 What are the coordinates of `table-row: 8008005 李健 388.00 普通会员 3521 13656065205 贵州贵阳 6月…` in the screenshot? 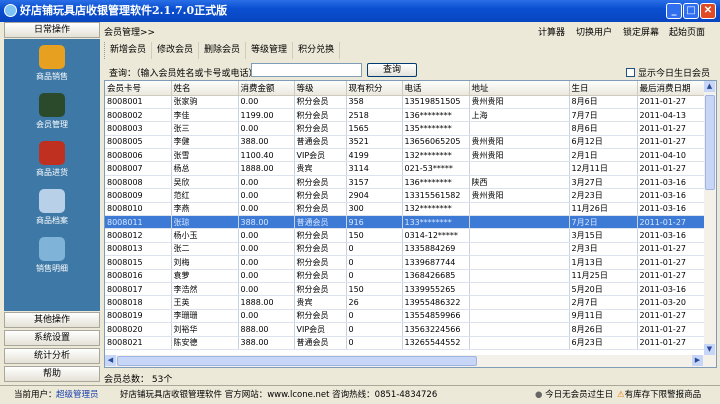 It's located at (405, 142).